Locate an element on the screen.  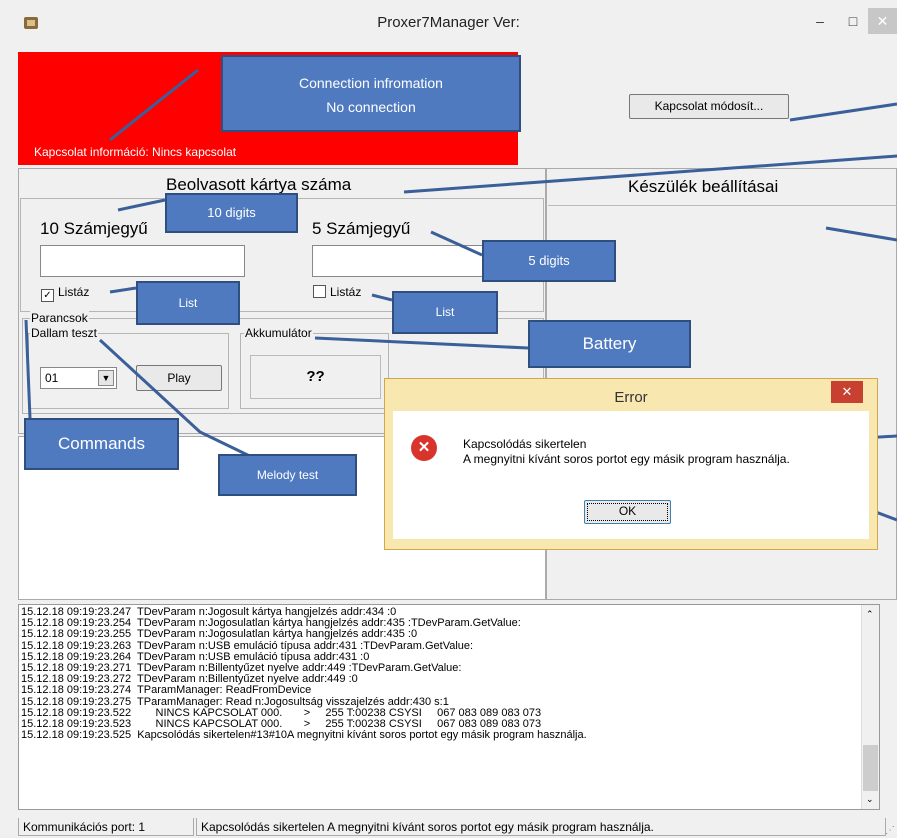
callout-list-1: List is located at coordinates (188, 303).